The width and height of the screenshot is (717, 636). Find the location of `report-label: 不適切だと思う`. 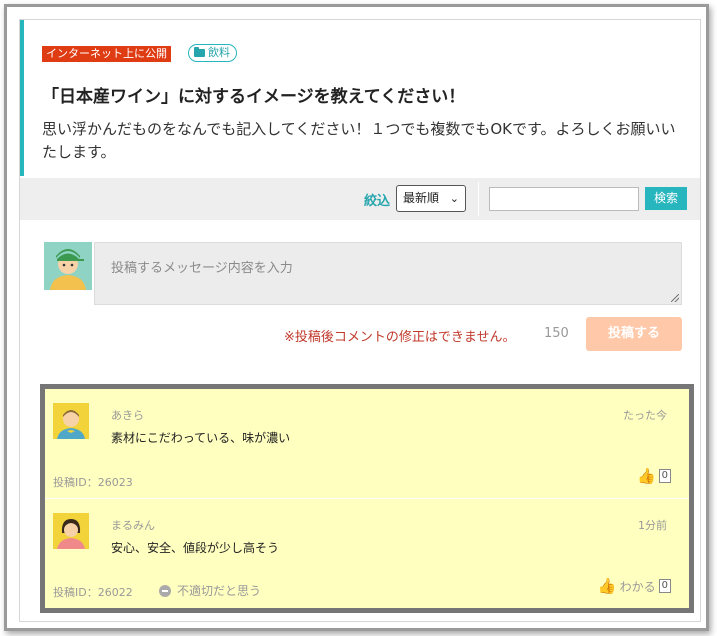

report-label: 不適切だと思う is located at coordinates (219, 591).